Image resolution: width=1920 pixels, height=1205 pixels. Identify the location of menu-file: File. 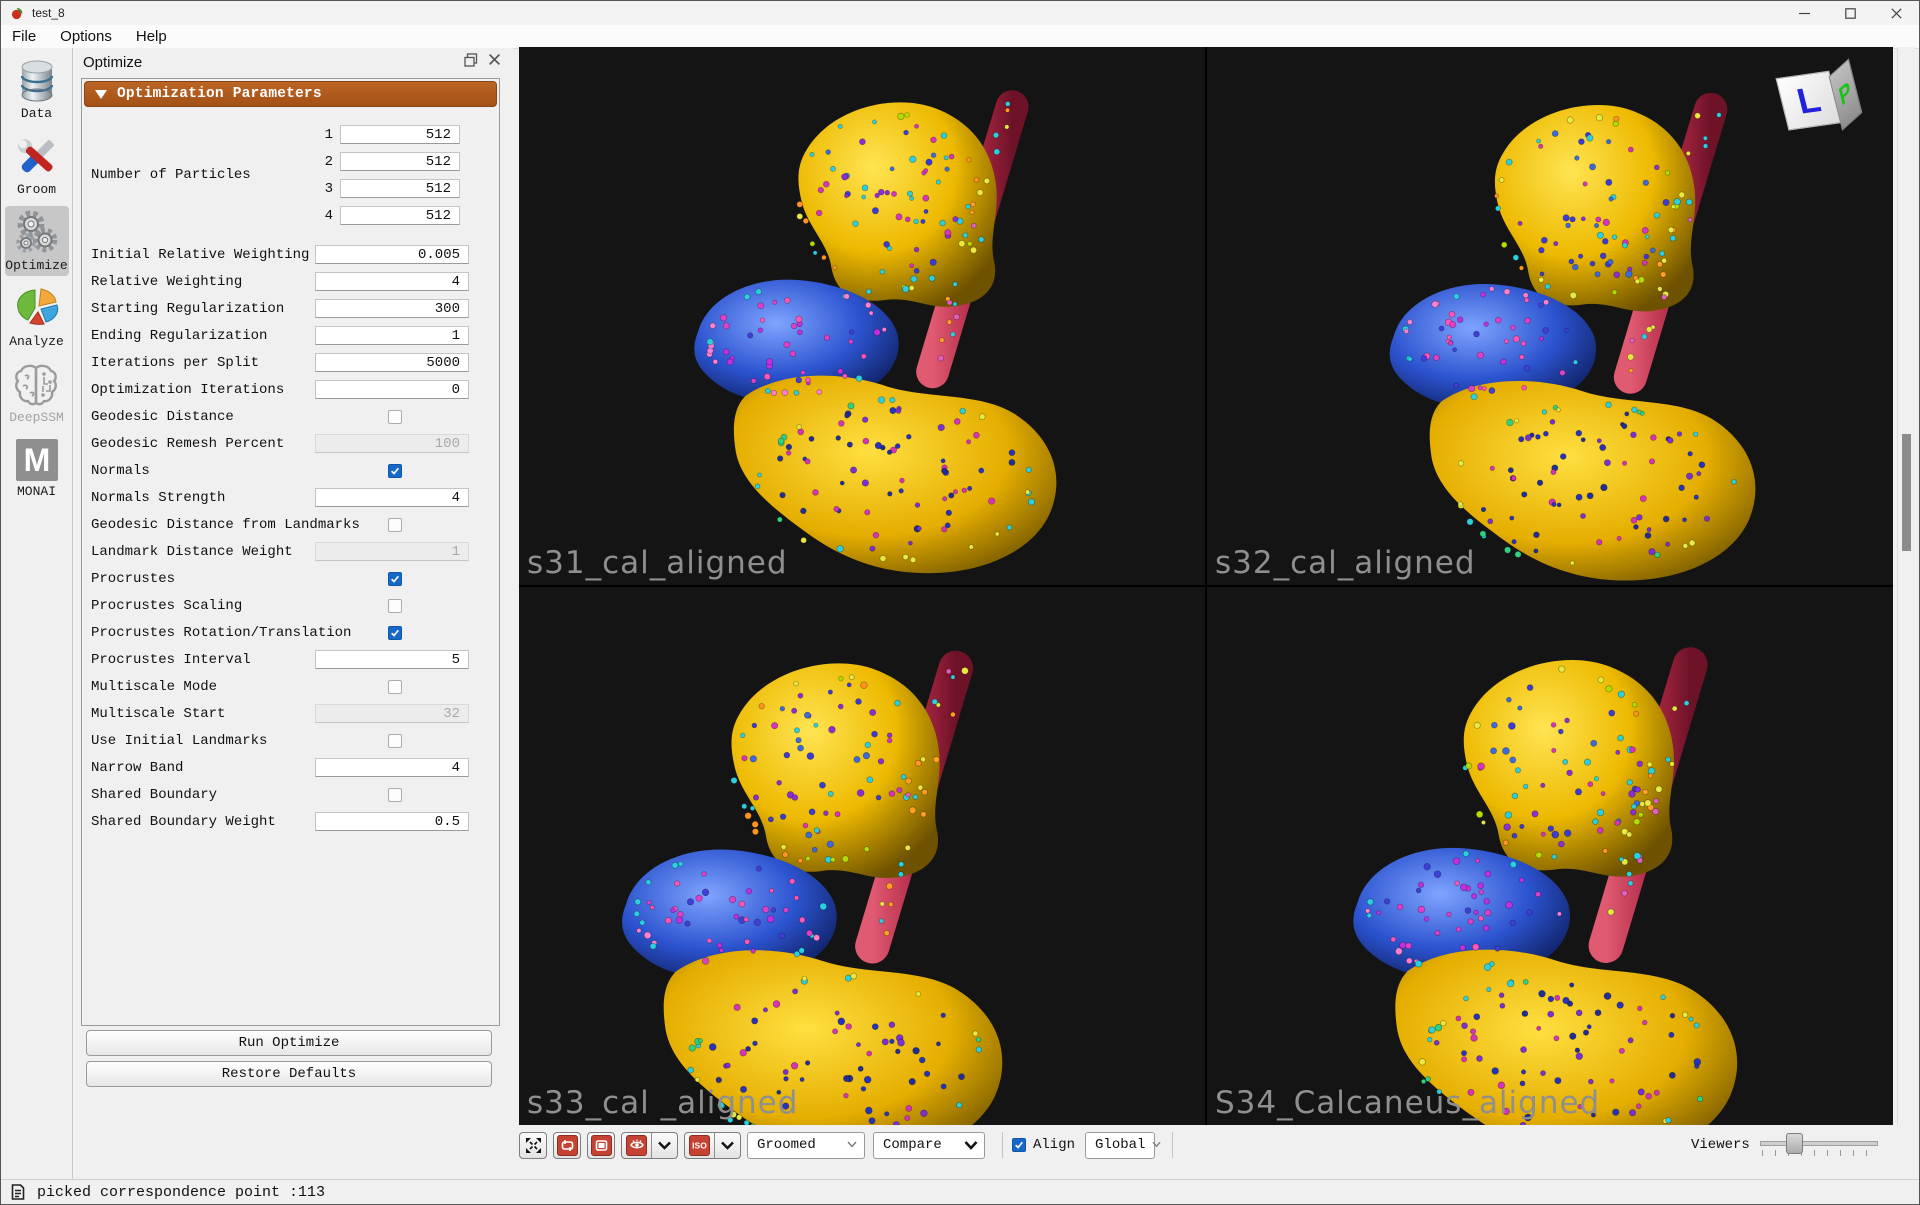
(24, 36).